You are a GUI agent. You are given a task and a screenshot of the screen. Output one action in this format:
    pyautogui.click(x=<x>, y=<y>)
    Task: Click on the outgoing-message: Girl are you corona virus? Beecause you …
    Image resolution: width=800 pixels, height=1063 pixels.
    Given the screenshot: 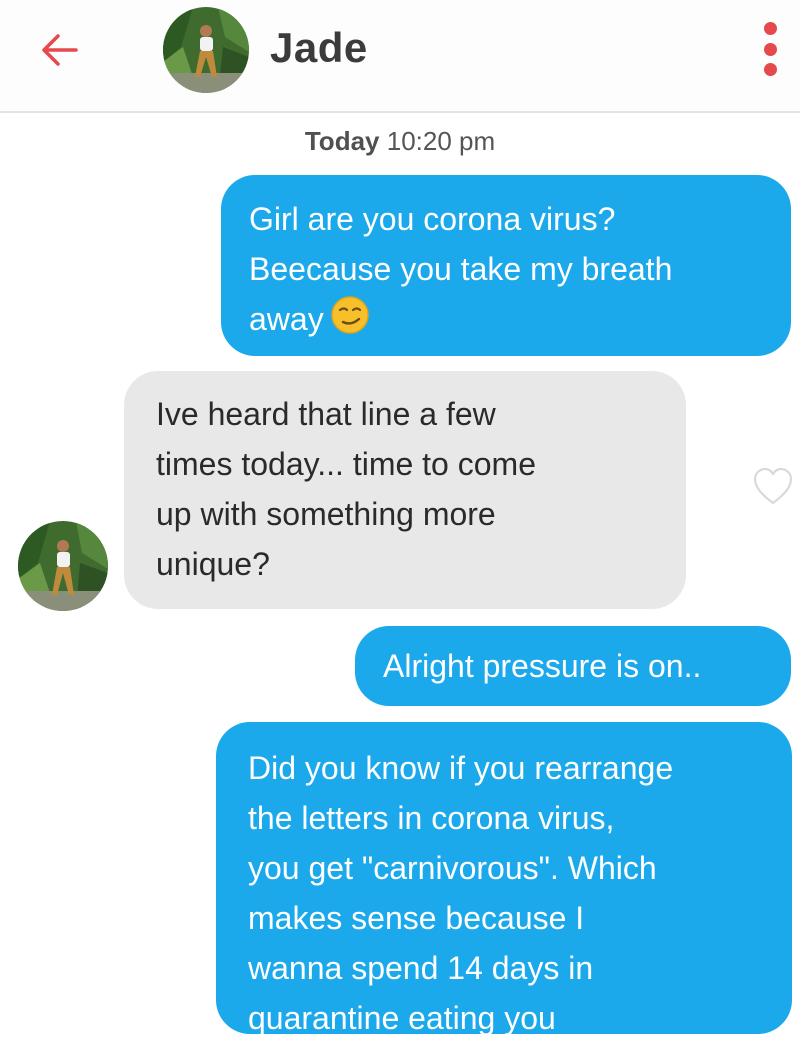 What is the action you would take?
    pyautogui.click(x=506, y=265)
    